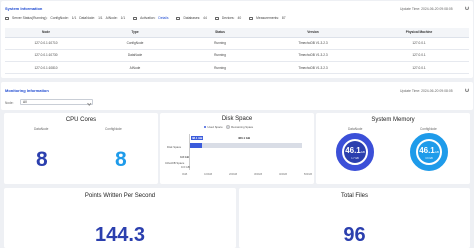 The image size is (474, 248). I want to click on cpu-confignode-value: 8, so click(121, 159).